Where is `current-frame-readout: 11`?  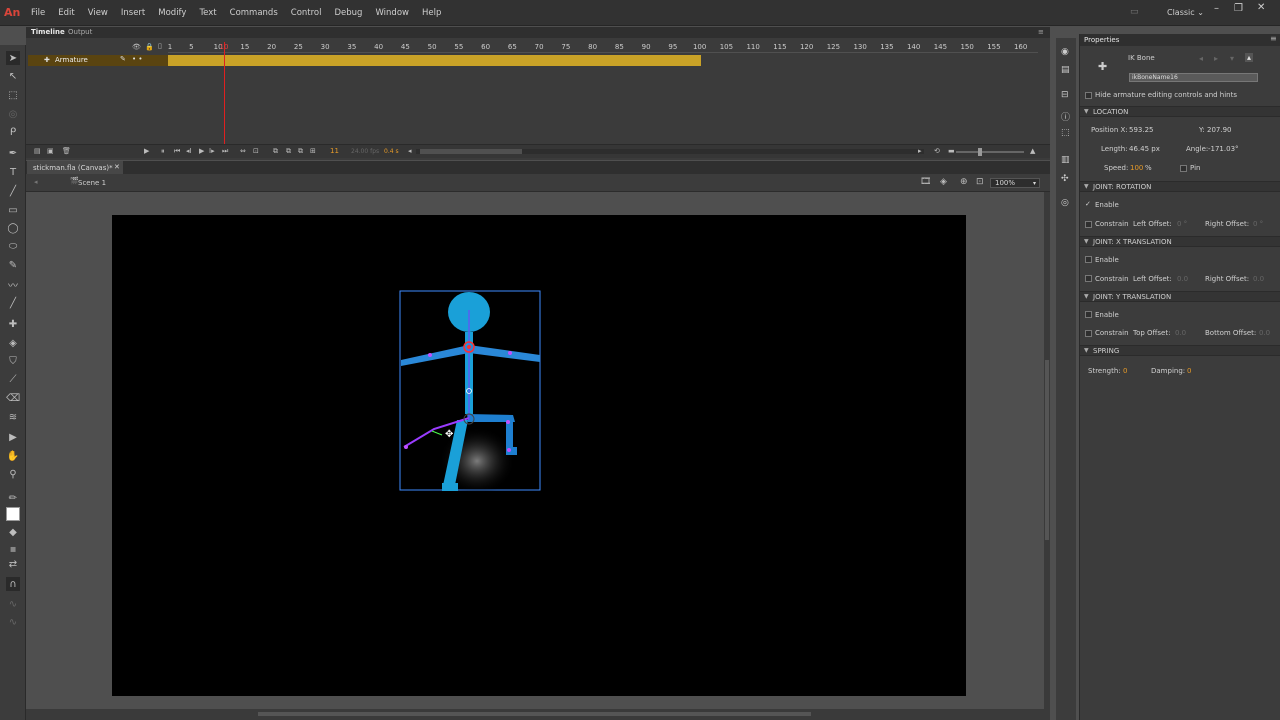
current-frame-readout: 11 is located at coordinates (334, 151).